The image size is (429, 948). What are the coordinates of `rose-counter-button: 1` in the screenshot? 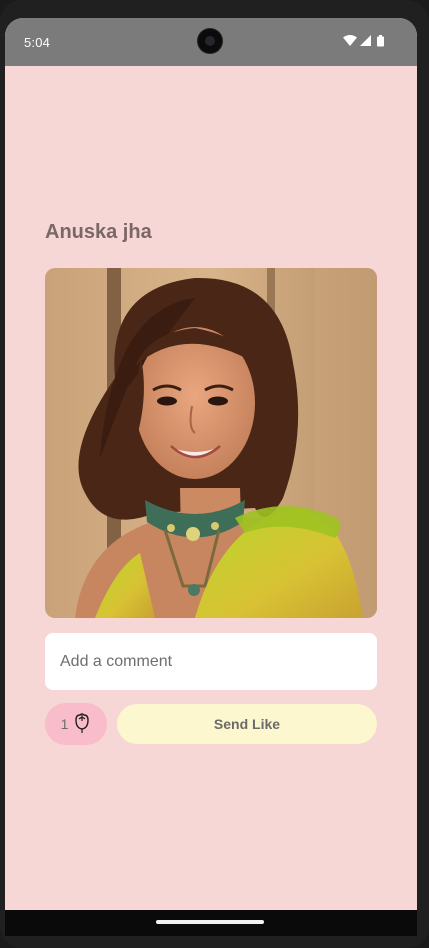 It's located at (76, 724).